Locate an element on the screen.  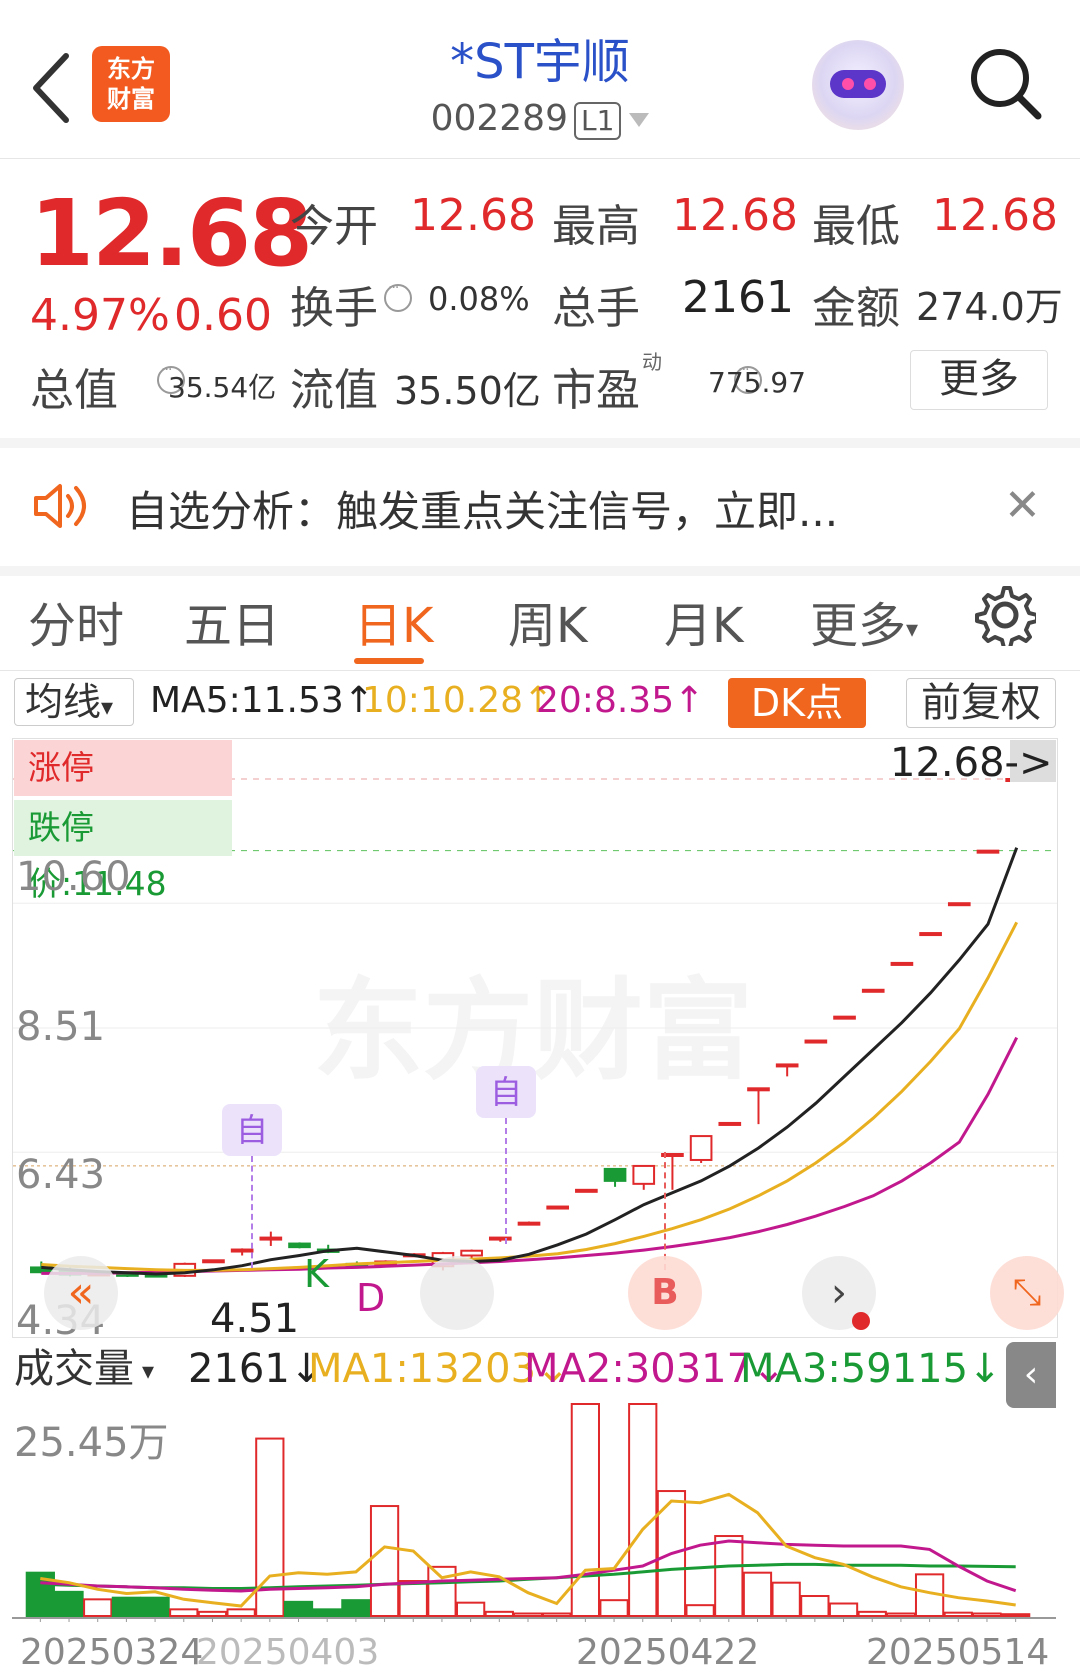
fullscreen-button: ⤡ is located at coordinates (1027, 1293).